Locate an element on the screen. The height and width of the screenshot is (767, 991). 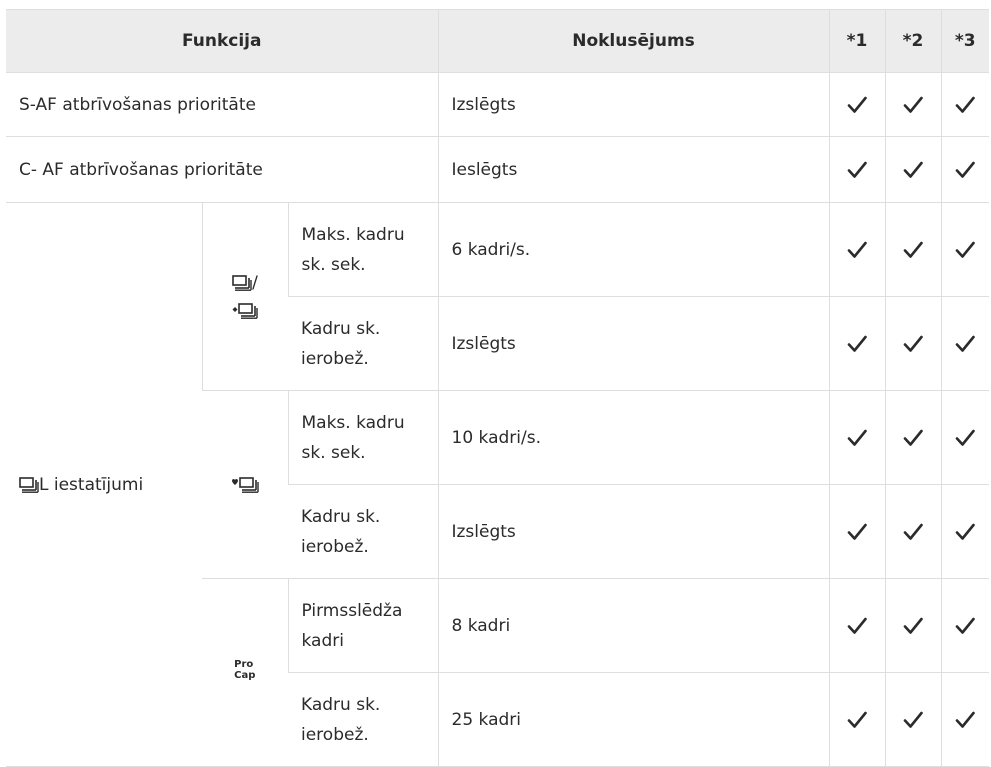
header-default: Noklusējums is located at coordinates (633, 41).